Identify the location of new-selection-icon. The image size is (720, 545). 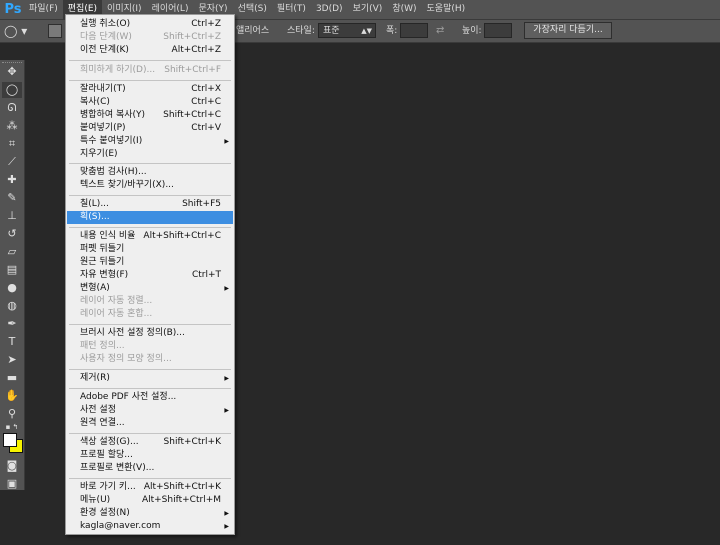
(55, 31).